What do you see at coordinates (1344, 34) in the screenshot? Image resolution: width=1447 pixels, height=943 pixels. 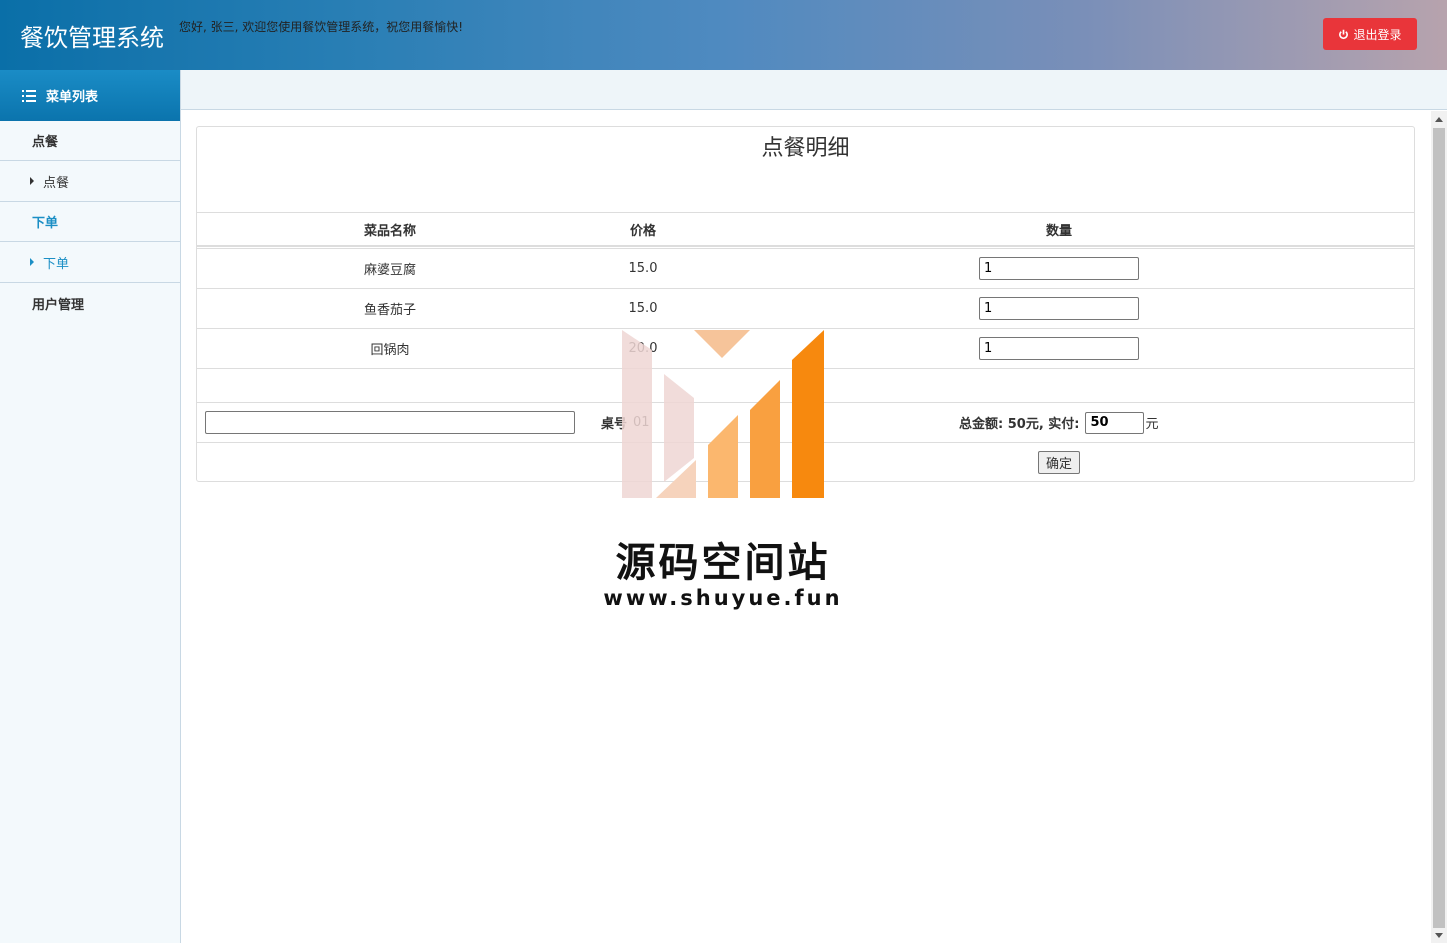 I see `power-icon` at bounding box center [1344, 34].